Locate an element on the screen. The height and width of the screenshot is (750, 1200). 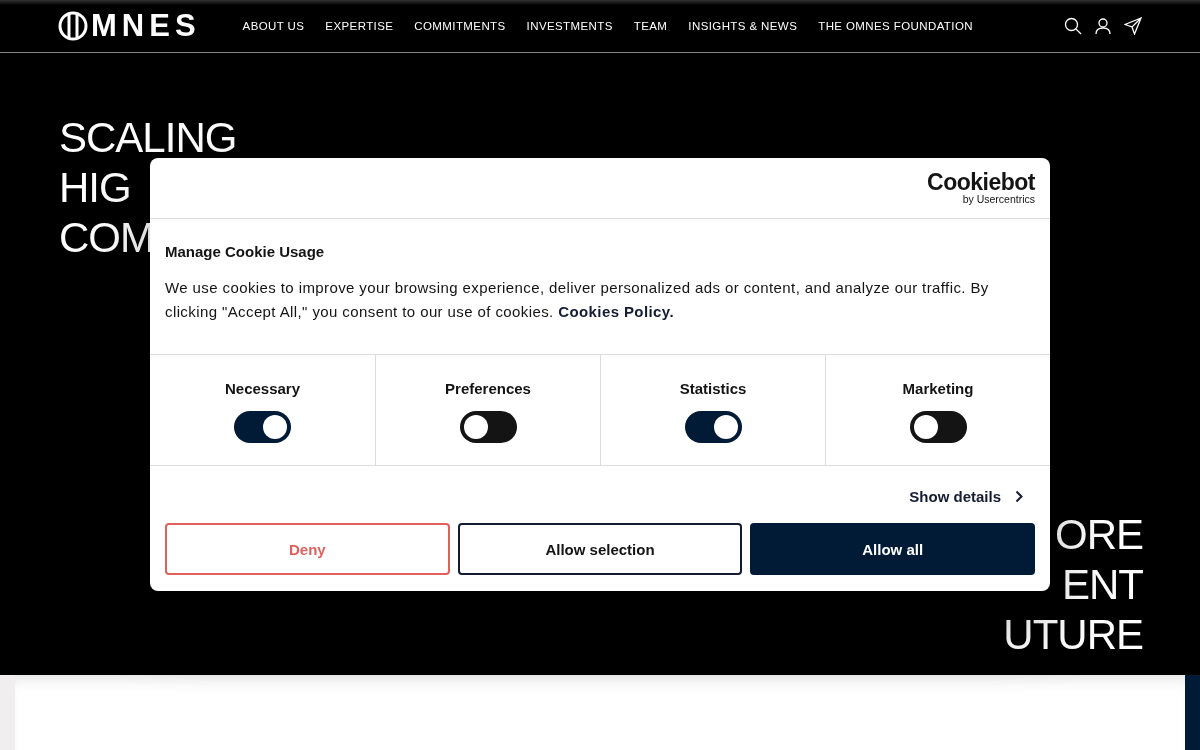
category-label: Marketing is located at coordinates (938, 388).